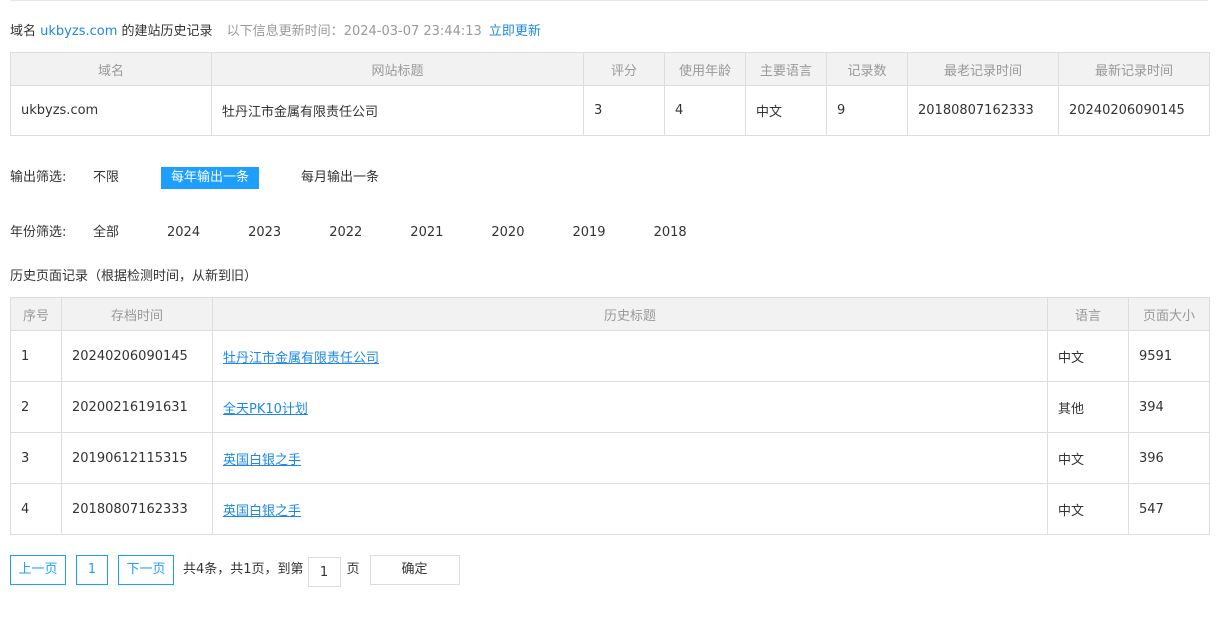  Describe the element at coordinates (588, 233) in the screenshot. I see `year-option-2019: 2019` at that location.